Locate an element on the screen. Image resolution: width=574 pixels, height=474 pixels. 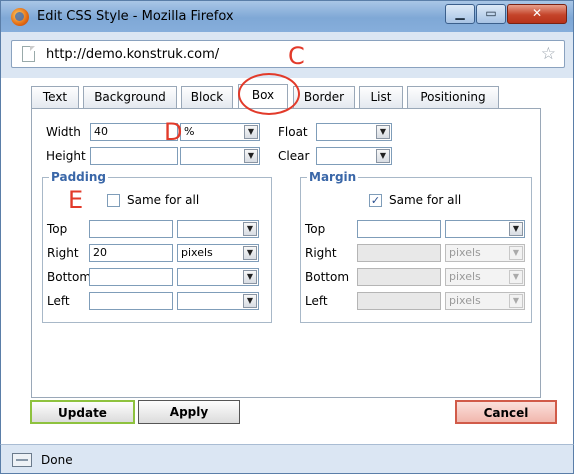
annotation-e: E is located at coordinates (76, 200).